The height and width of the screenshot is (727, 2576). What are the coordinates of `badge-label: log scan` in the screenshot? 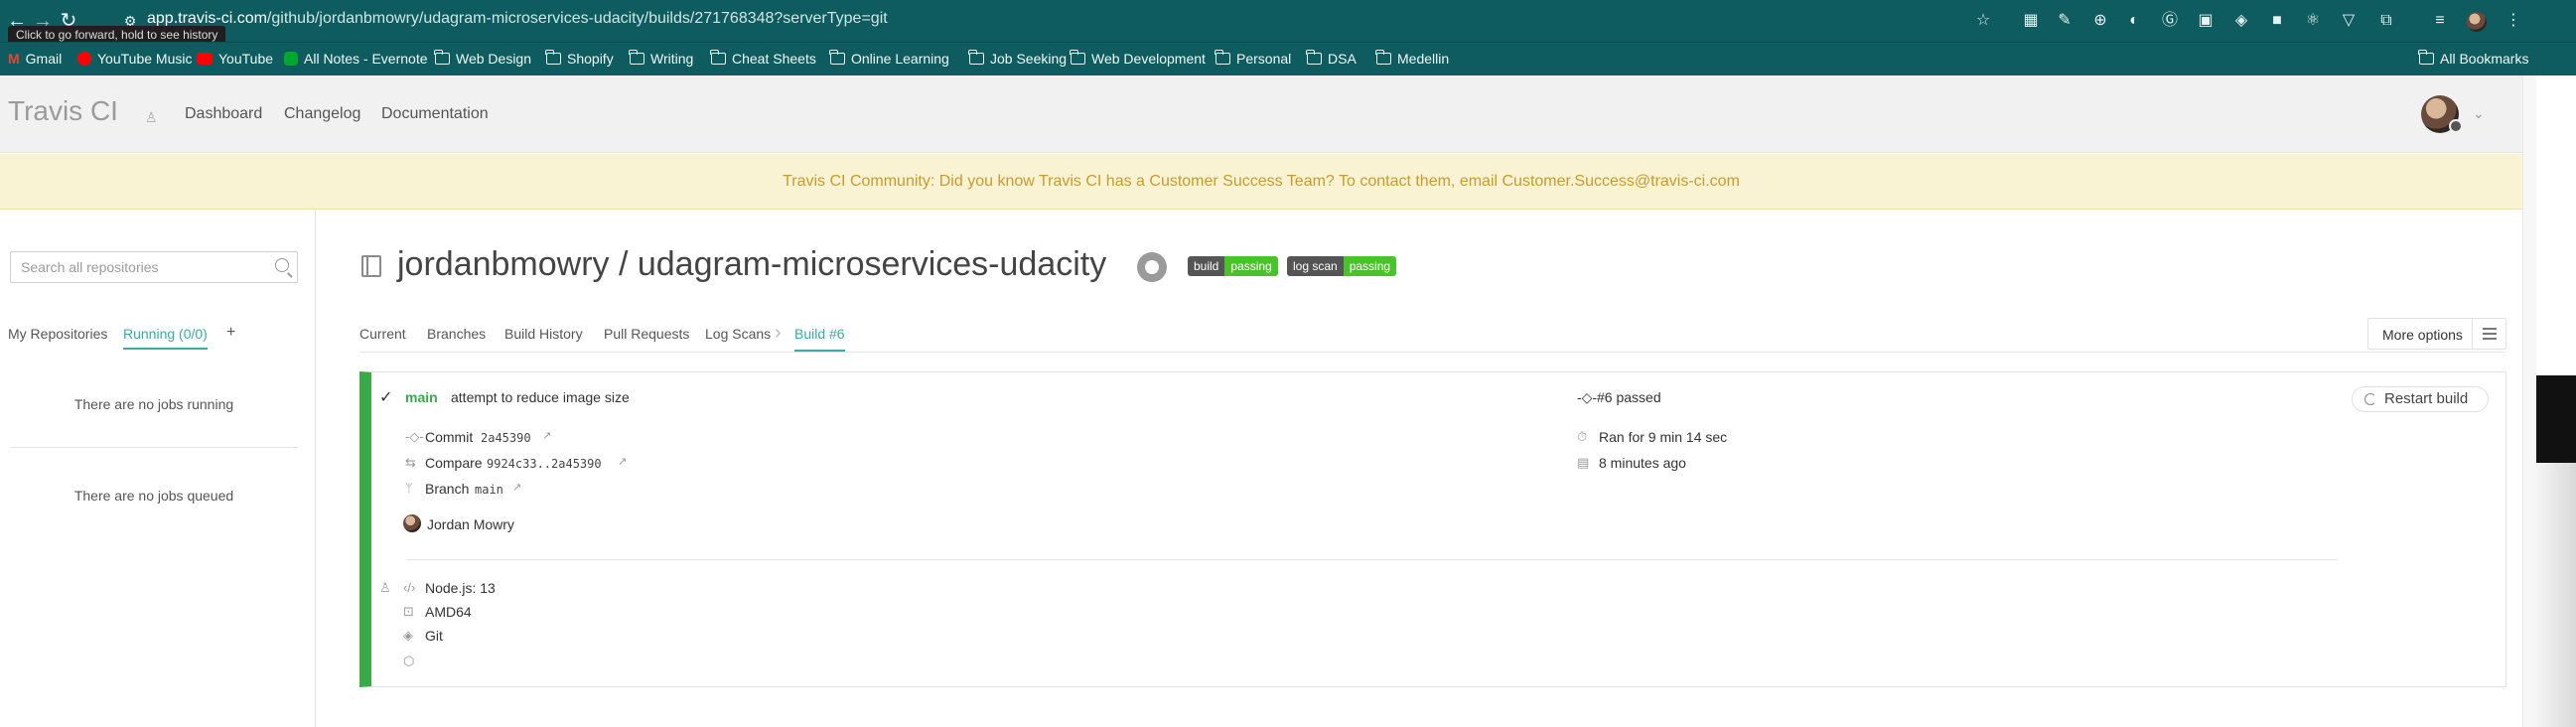 It's located at (1315, 266).